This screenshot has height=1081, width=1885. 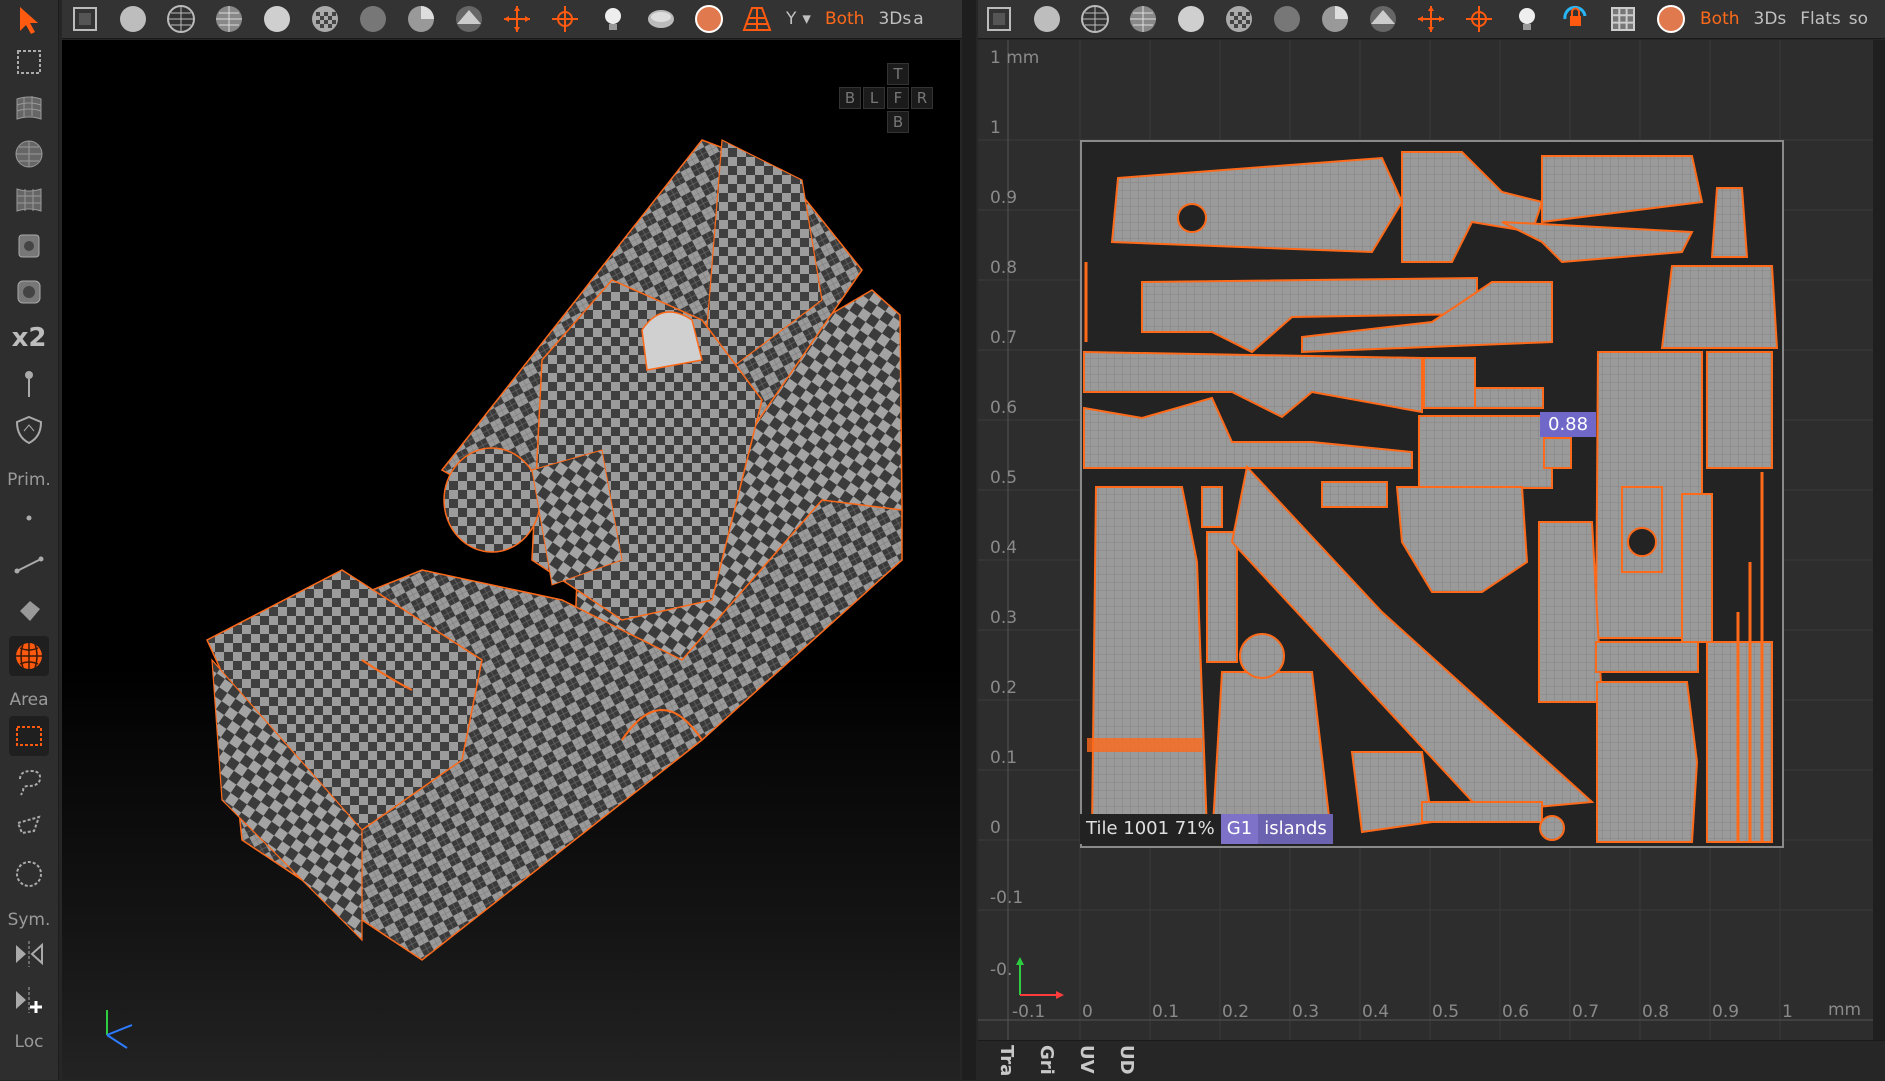 I want to click on flats-toggle: Flats, so click(x=1820, y=19).